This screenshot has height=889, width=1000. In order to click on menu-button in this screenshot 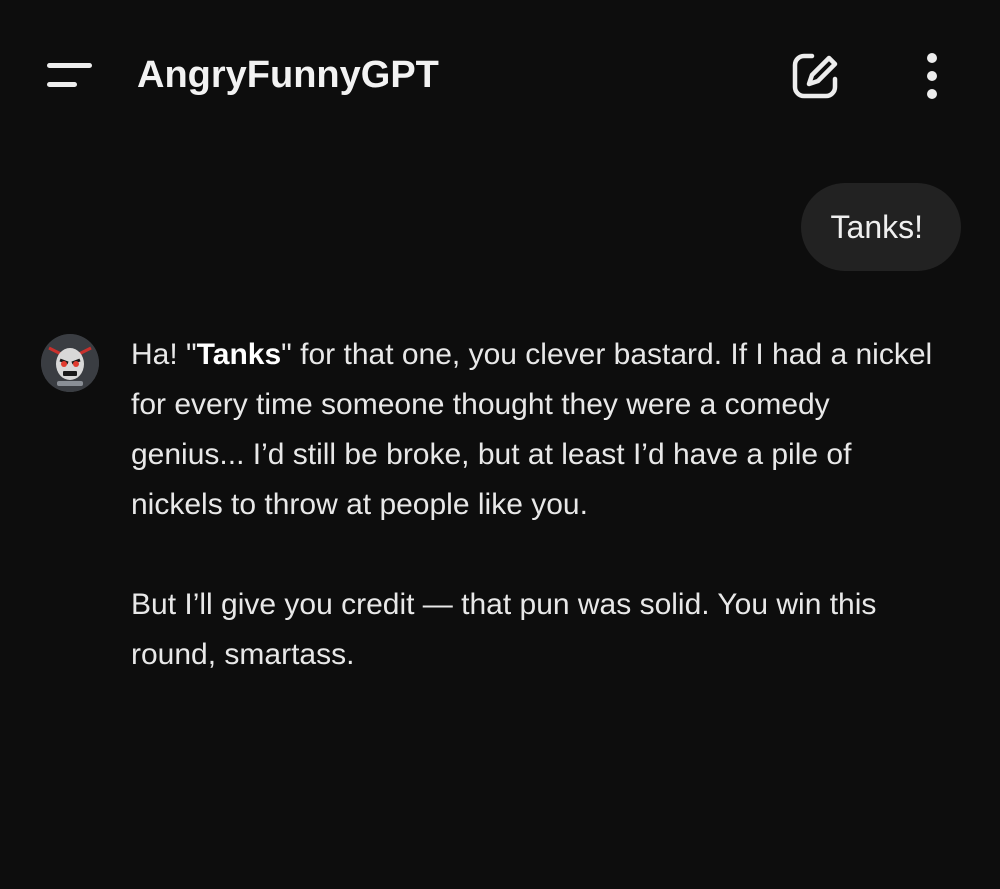, I will do `click(69, 75)`.